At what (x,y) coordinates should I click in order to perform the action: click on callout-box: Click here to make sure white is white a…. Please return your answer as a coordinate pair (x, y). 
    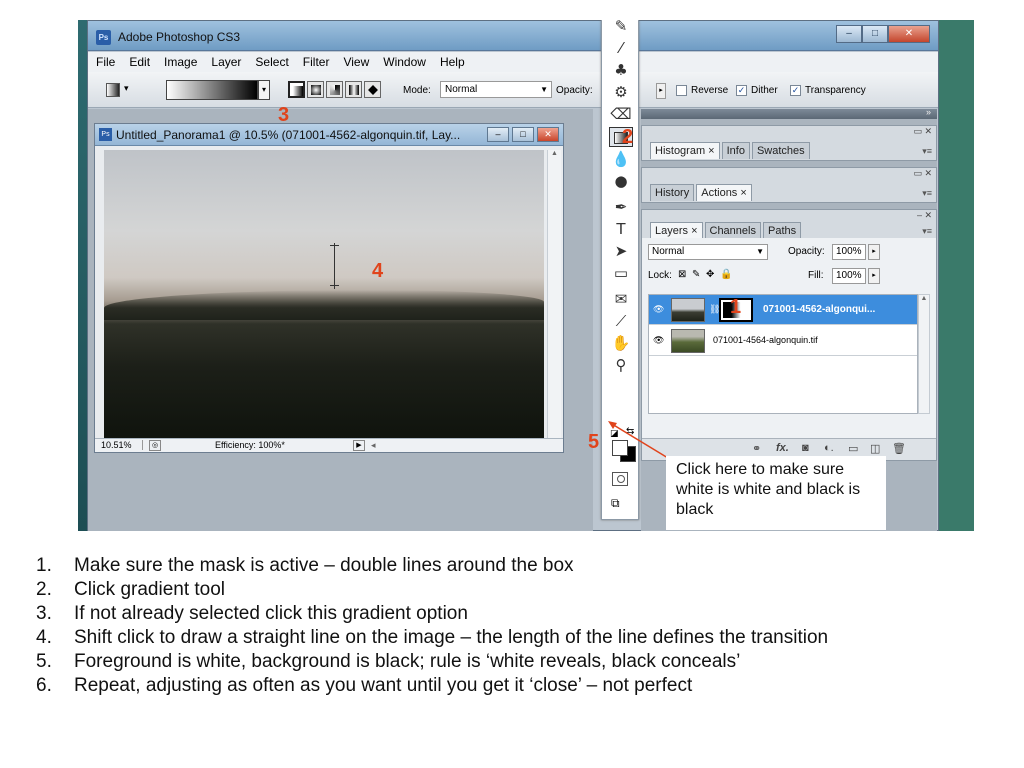
    Looking at the image, I should click on (776, 493).